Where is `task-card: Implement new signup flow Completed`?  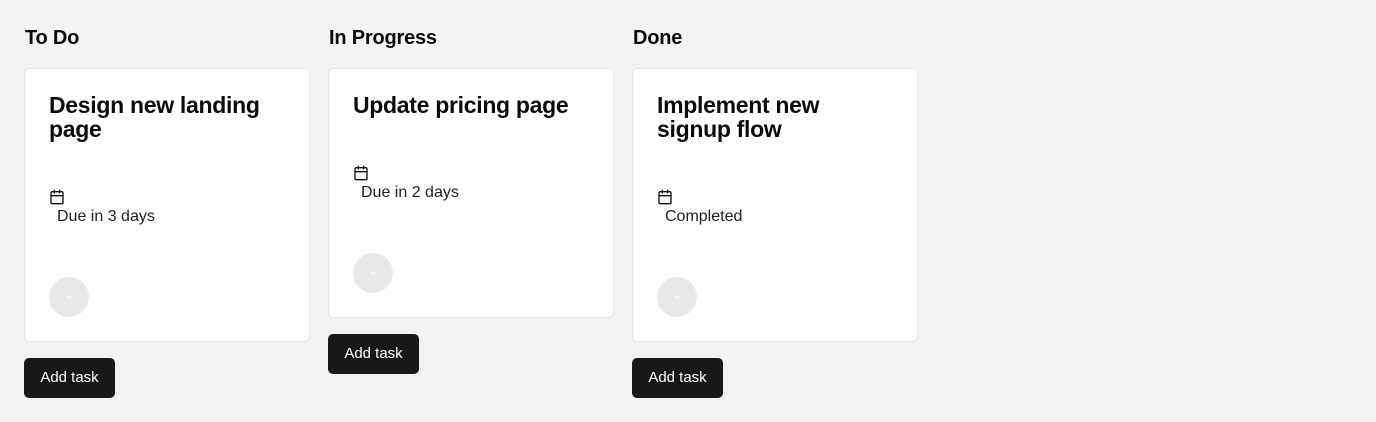 task-card: Implement new signup flow Completed is located at coordinates (775, 205).